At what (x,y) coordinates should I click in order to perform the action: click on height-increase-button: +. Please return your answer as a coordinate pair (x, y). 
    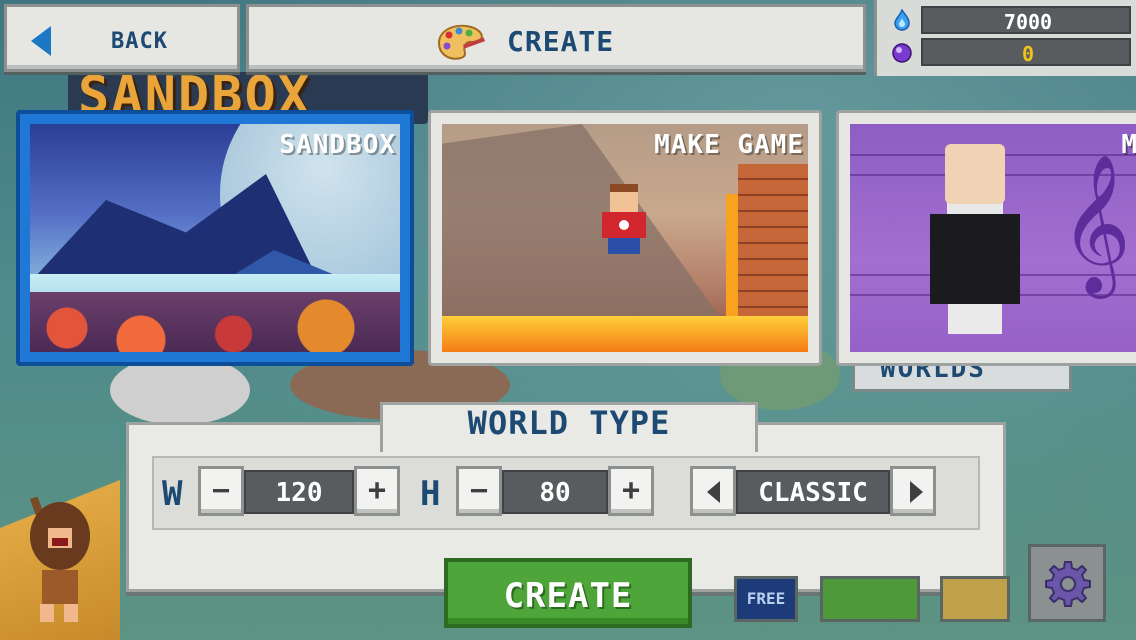
    Looking at the image, I should click on (631, 491).